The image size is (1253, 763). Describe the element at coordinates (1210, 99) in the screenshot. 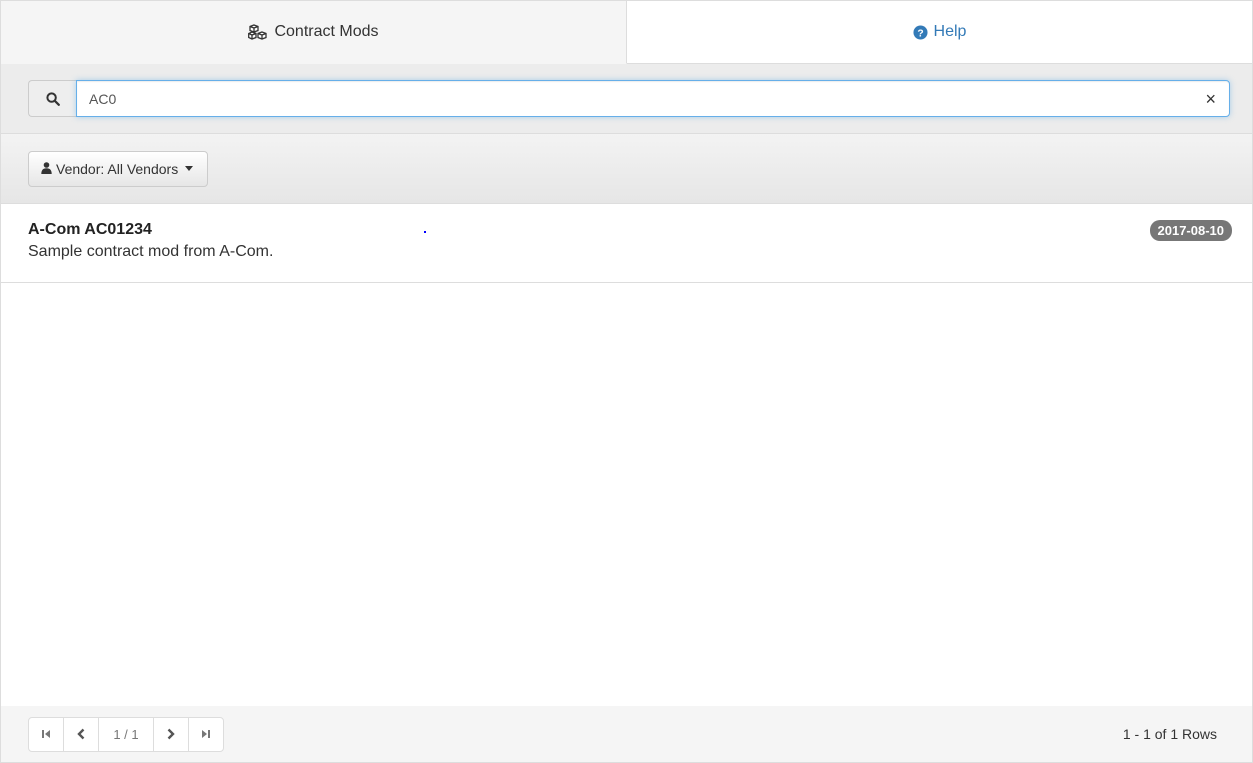

I see `clear-search-button: ×` at that location.